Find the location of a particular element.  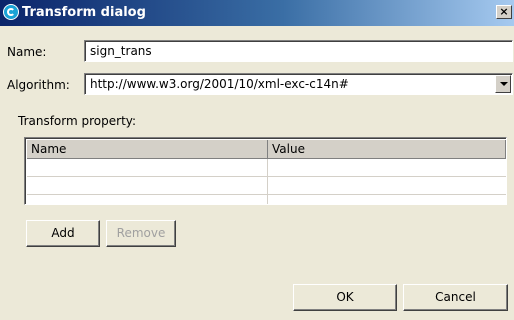

eclipse-app-icon is located at coordinates (11, 12).